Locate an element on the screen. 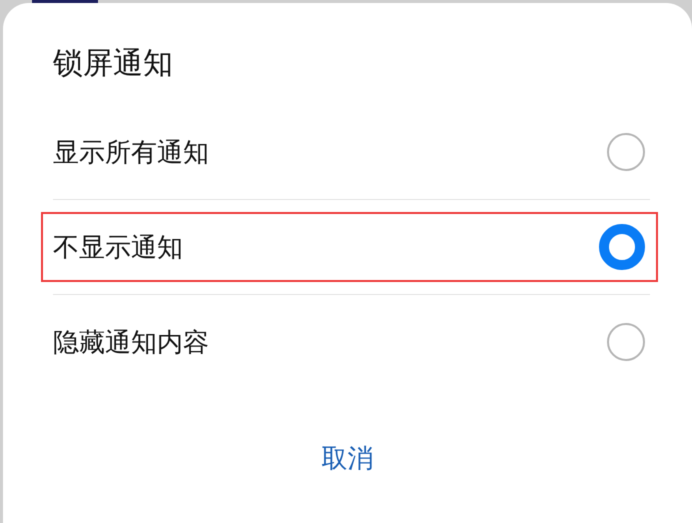 The height and width of the screenshot is (523, 692). option-label: 不显示通知 is located at coordinates (118, 248).